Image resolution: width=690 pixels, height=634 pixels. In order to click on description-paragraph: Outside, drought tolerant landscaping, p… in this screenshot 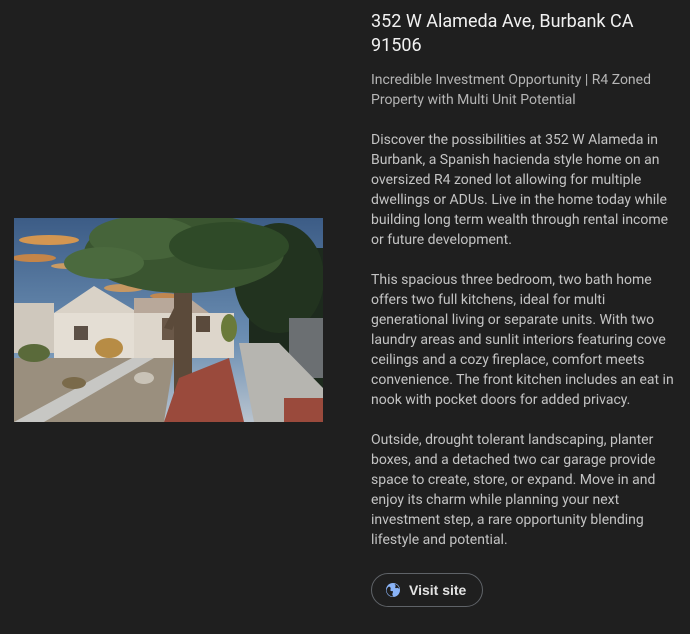, I will do `click(513, 490)`.